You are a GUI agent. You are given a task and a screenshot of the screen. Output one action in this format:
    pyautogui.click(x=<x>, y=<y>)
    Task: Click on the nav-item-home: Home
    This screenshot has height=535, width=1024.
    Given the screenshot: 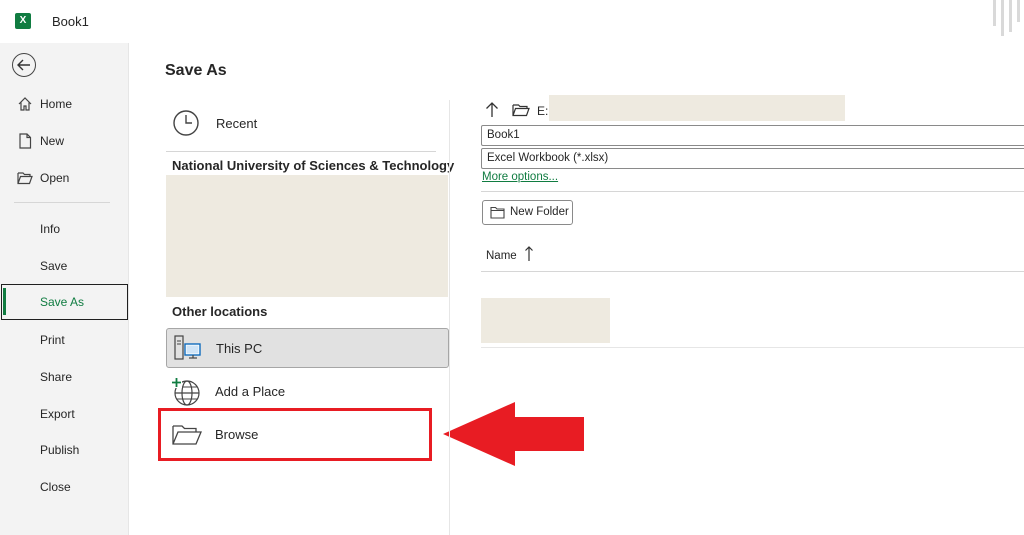 What is the action you would take?
    pyautogui.click(x=64, y=104)
    